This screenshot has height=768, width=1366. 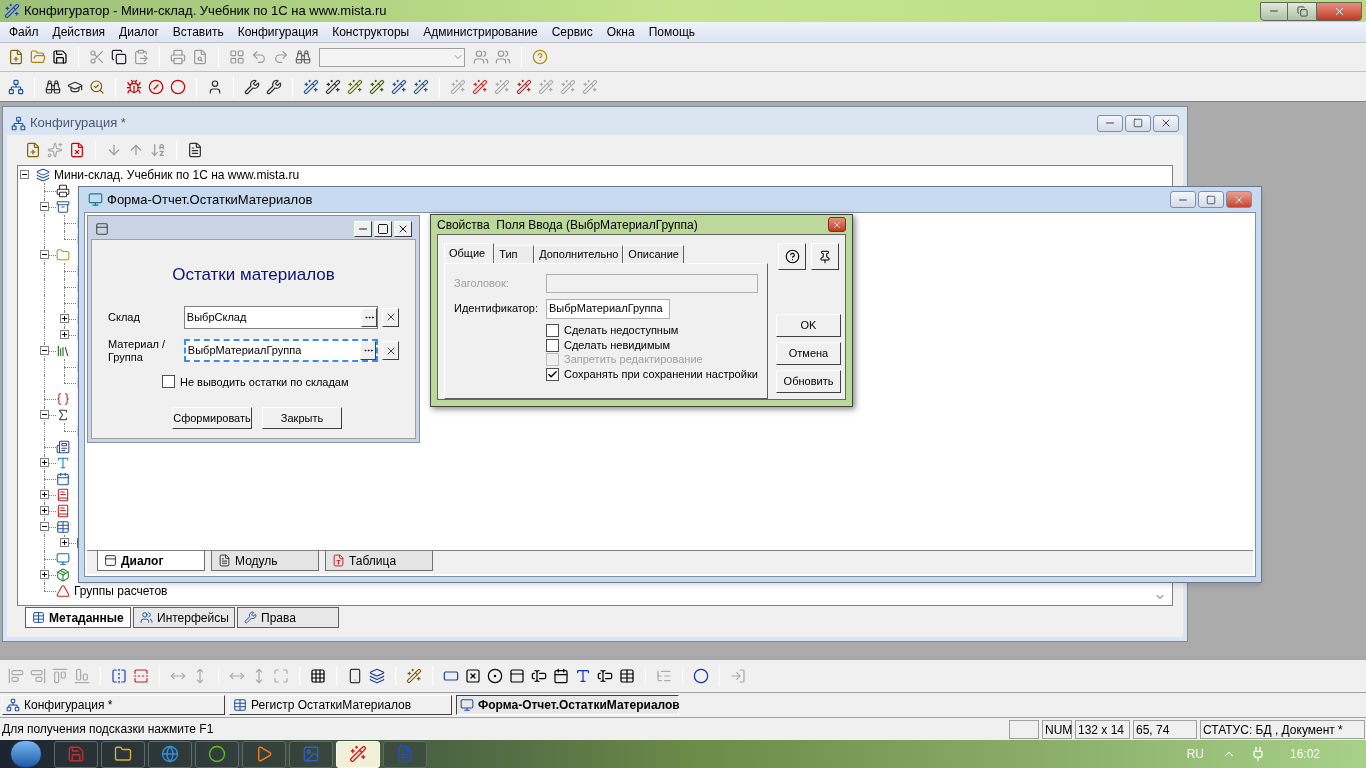 What do you see at coordinates (212, 418) in the screenshot?
I see `dialog-button: Сформировать` at bounding box center [212, 418].